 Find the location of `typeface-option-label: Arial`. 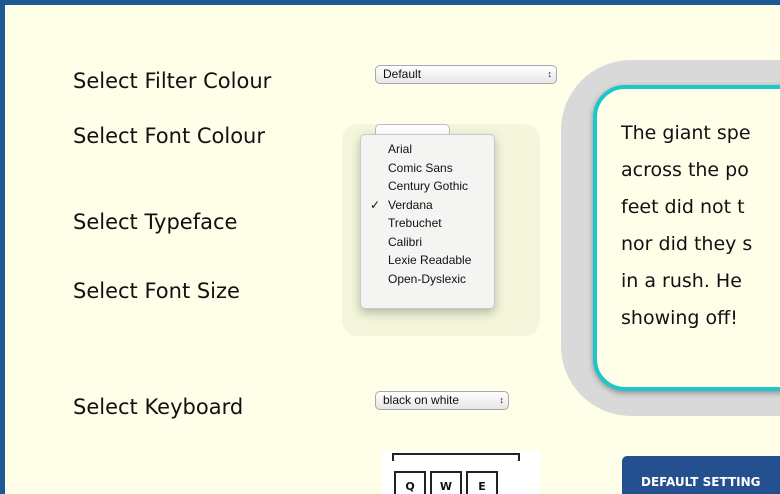

typeface-option-label: Arial is located at coordinates (400, 149).